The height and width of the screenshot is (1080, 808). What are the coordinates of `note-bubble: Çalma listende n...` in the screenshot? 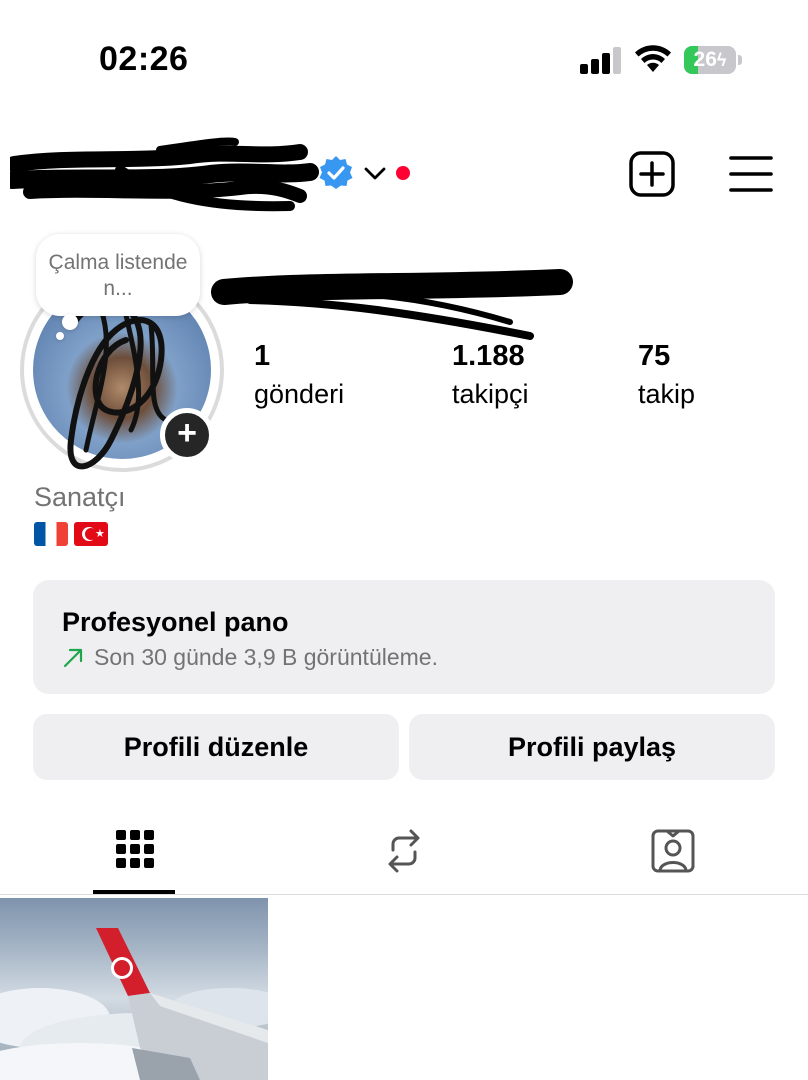 It's located at (118, 275).